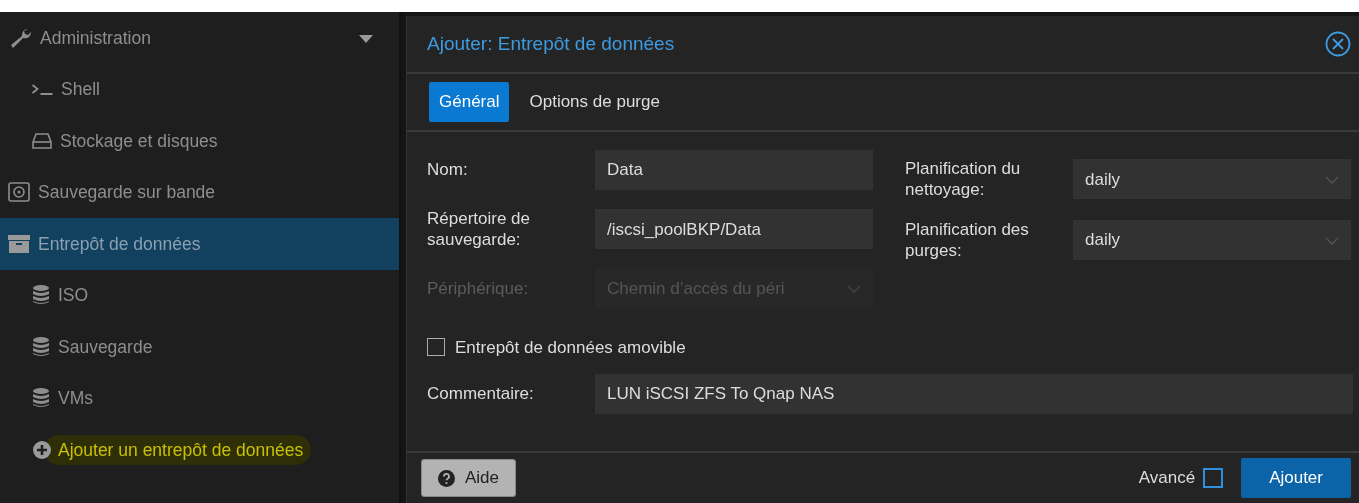 The image size is (1359, 503). Describe the element at coordinates (1296, 478) in the screenshot. I see `add-button: Ajouter` at that location.